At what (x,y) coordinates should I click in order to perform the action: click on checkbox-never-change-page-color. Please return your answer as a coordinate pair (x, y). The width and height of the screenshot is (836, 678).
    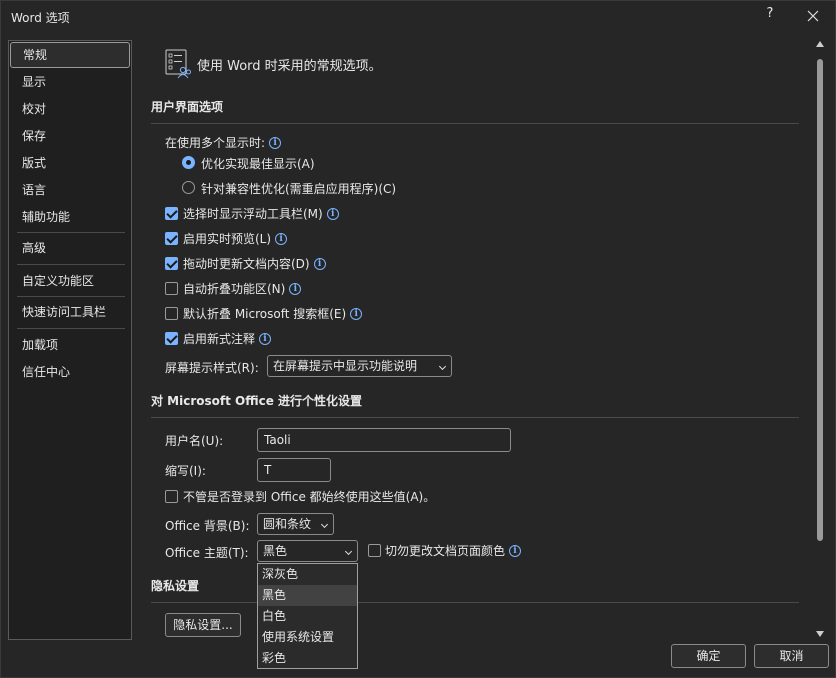
    Looking at the image, I should click on (374, 550).